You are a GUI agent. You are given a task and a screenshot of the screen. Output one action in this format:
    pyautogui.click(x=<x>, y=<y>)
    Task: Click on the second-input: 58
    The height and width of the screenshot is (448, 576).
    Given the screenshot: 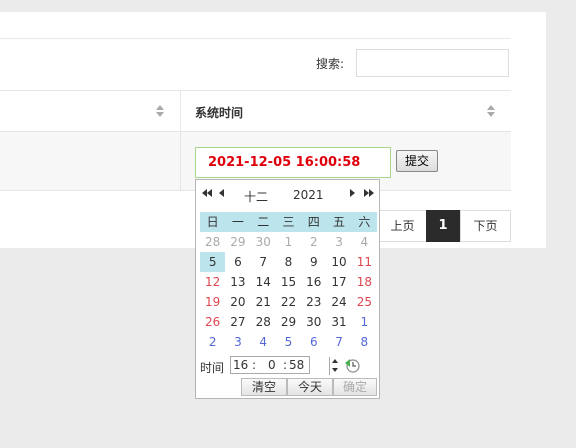 What is the action you would take?
    pyautogui.click(x=296, y=365)
    